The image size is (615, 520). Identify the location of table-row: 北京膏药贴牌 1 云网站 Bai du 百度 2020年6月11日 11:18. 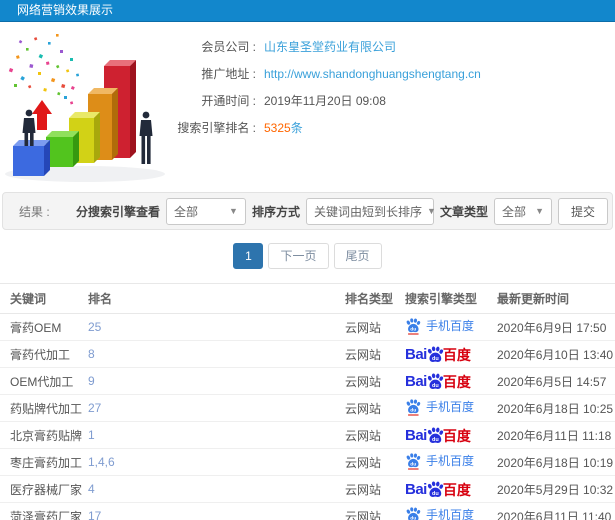
(307, 435).